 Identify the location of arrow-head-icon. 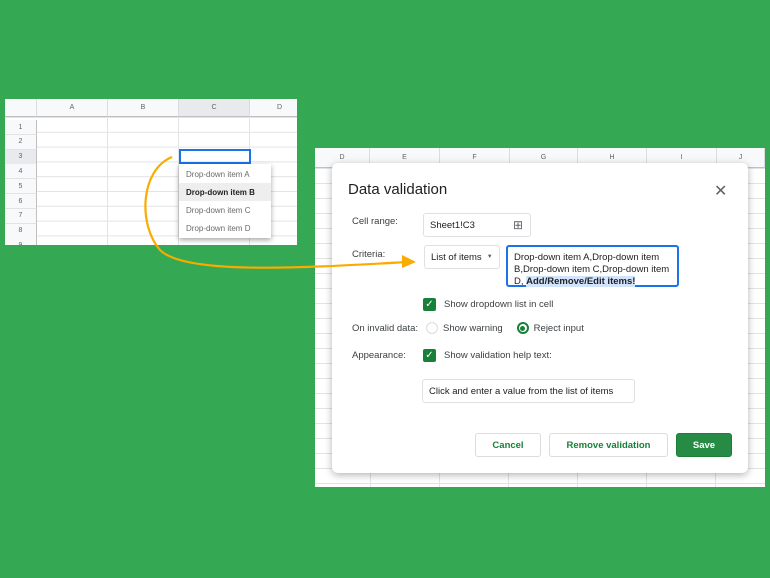
(409, 261).